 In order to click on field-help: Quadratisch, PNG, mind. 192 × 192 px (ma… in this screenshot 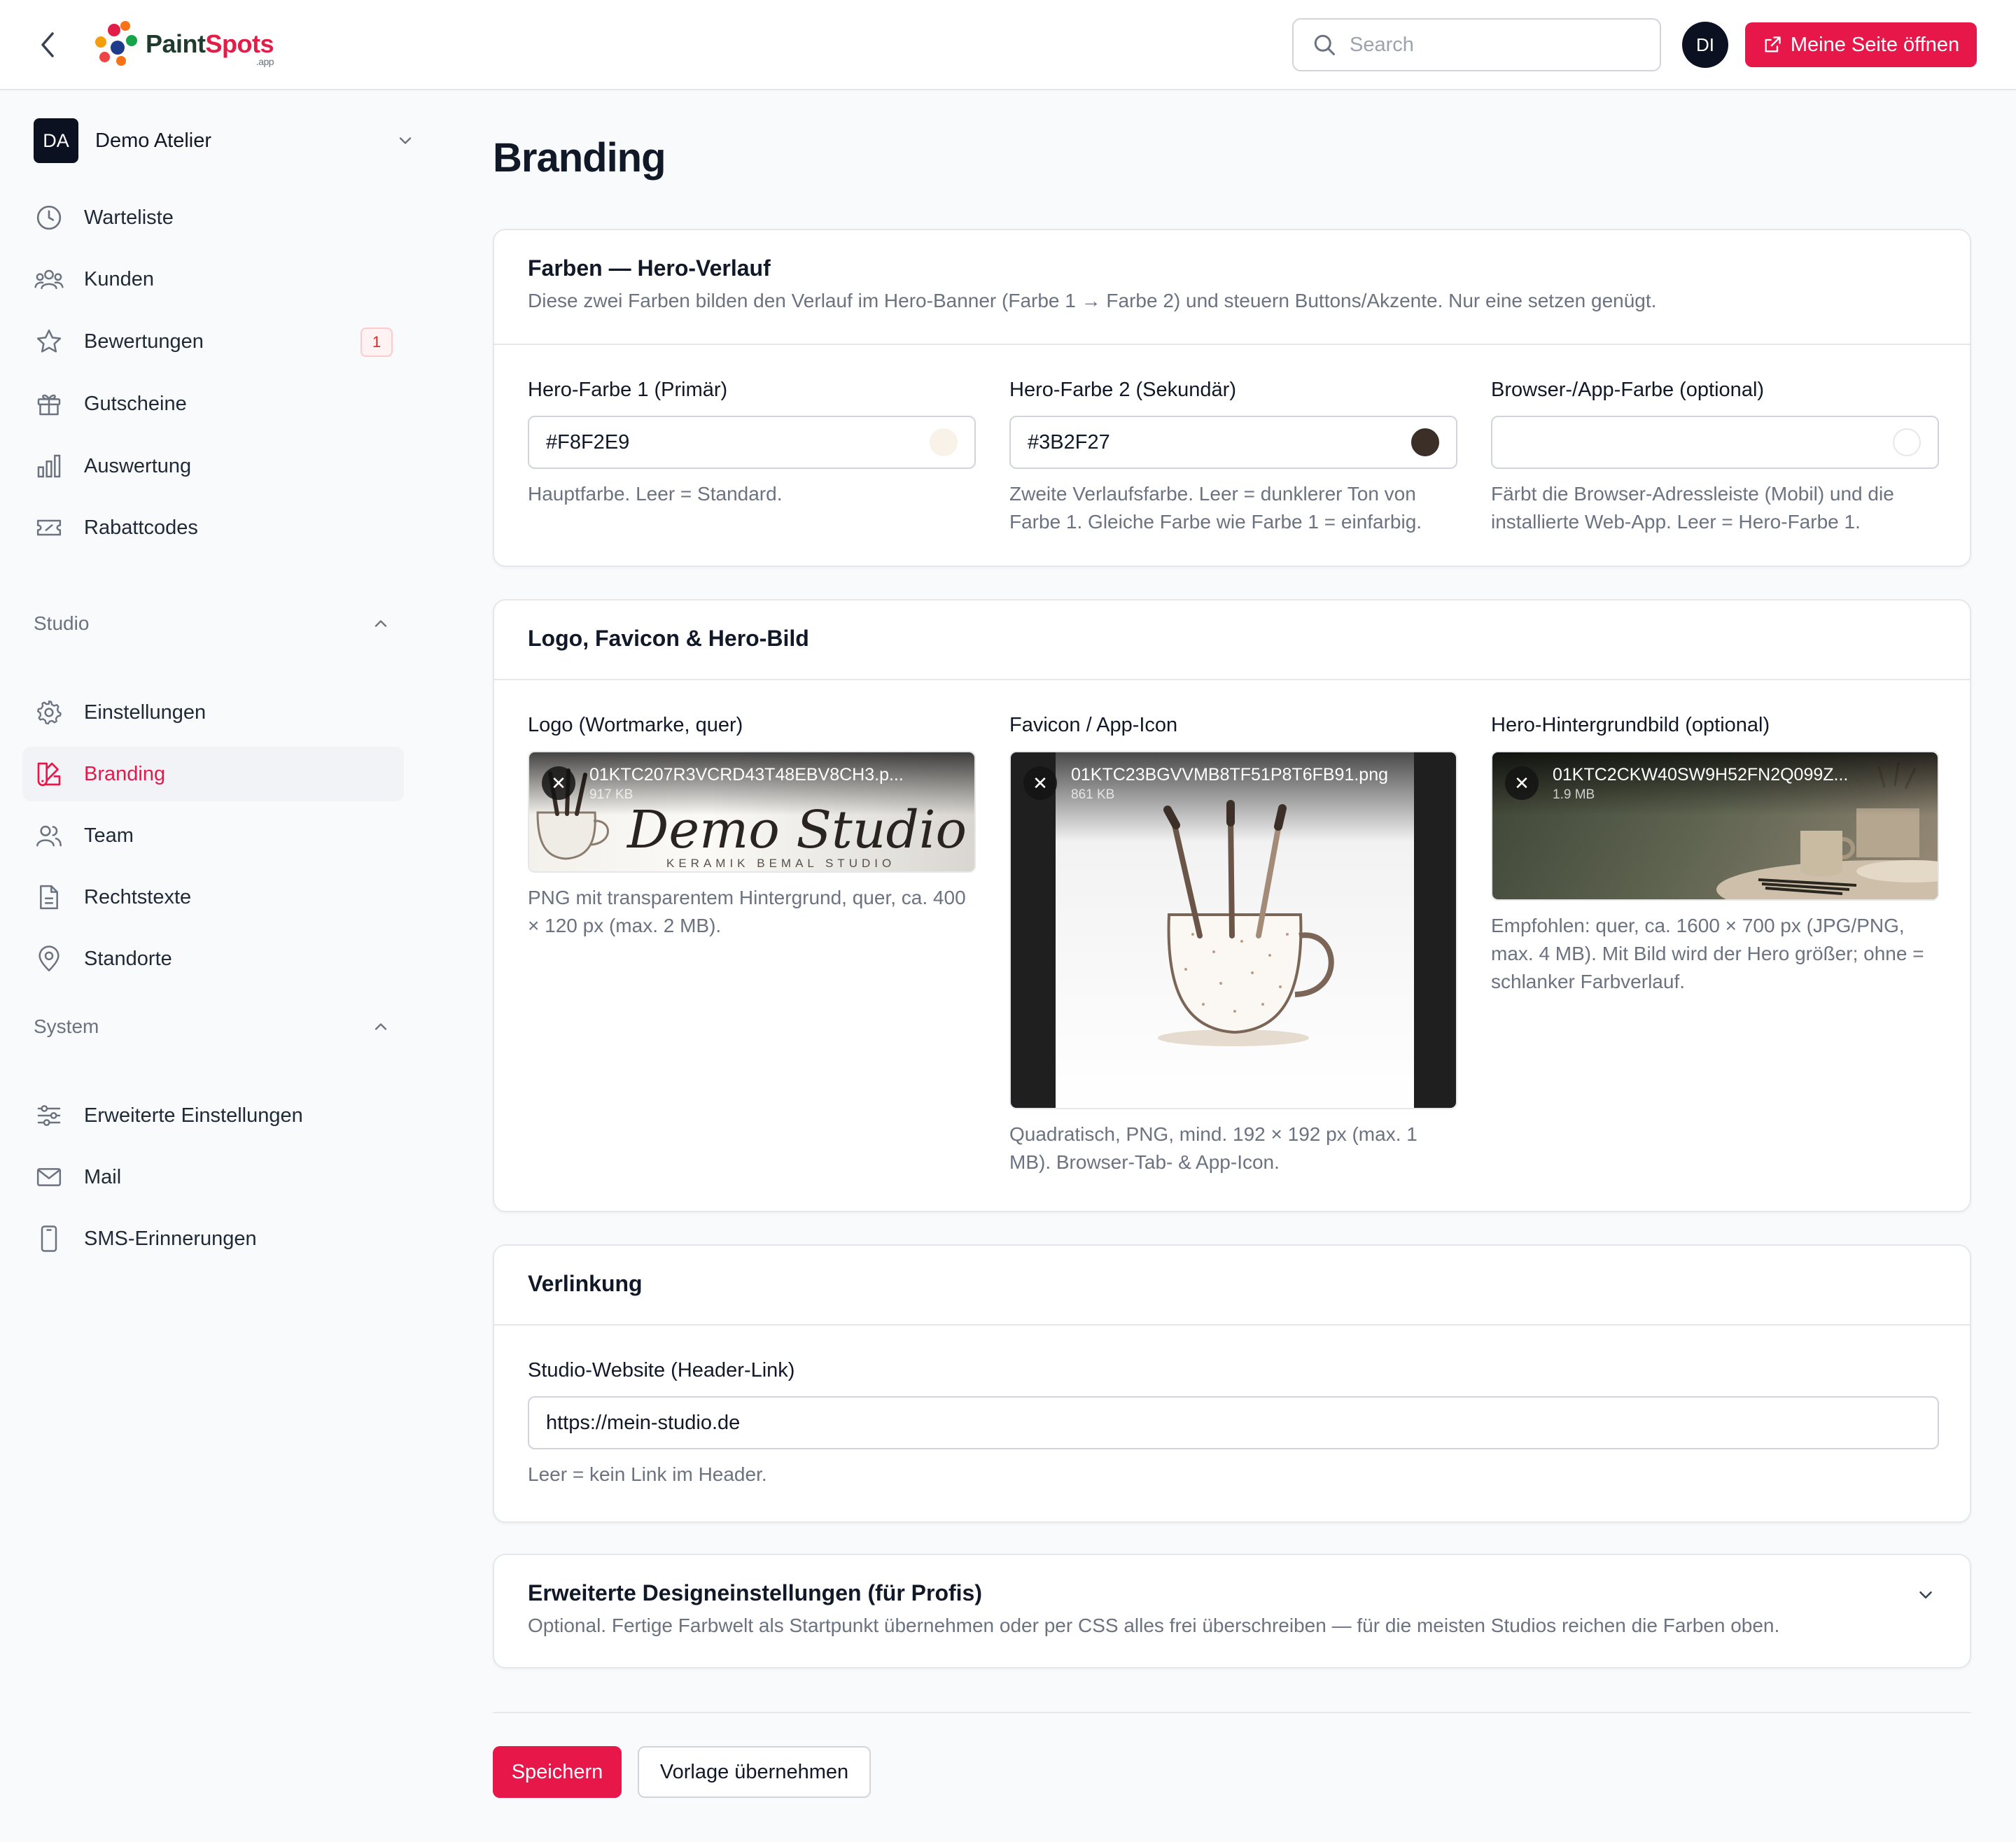, I will do `click(1213, 1148)`.